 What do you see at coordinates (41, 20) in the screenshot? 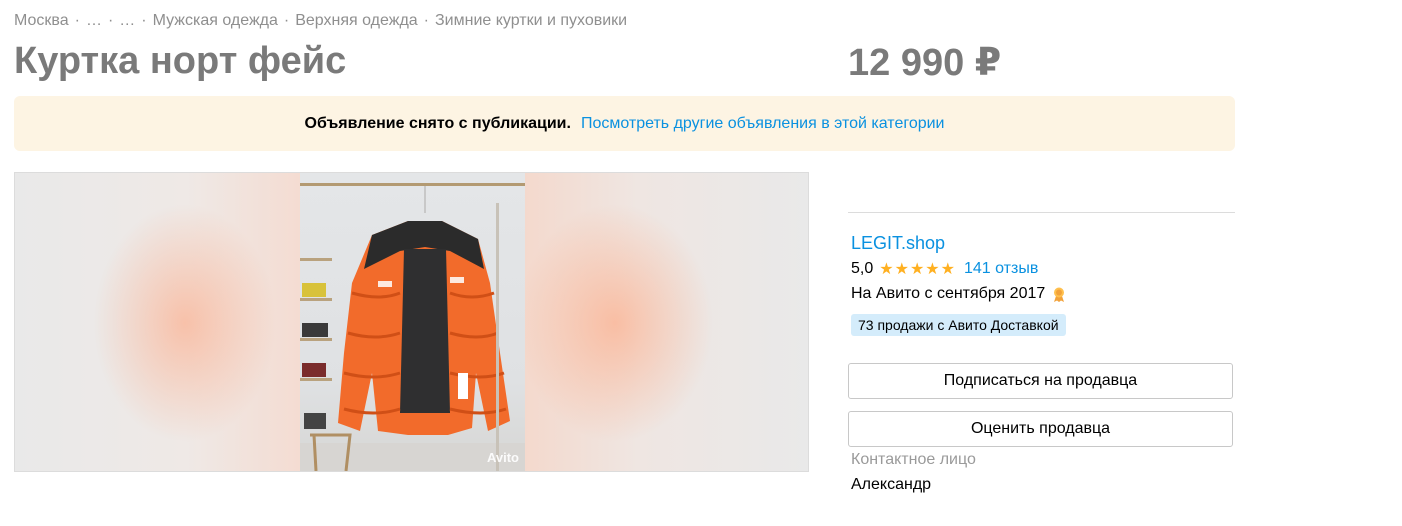
I see `breadcrumb-item-city: Москва` at bounding box center [41, 20].